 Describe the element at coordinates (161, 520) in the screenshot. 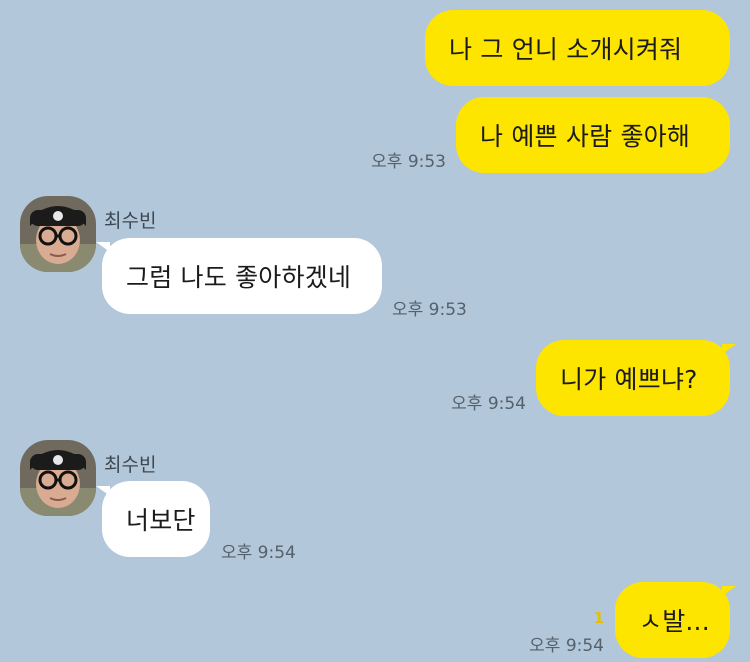

I see `message-text: 너보단` at that location.